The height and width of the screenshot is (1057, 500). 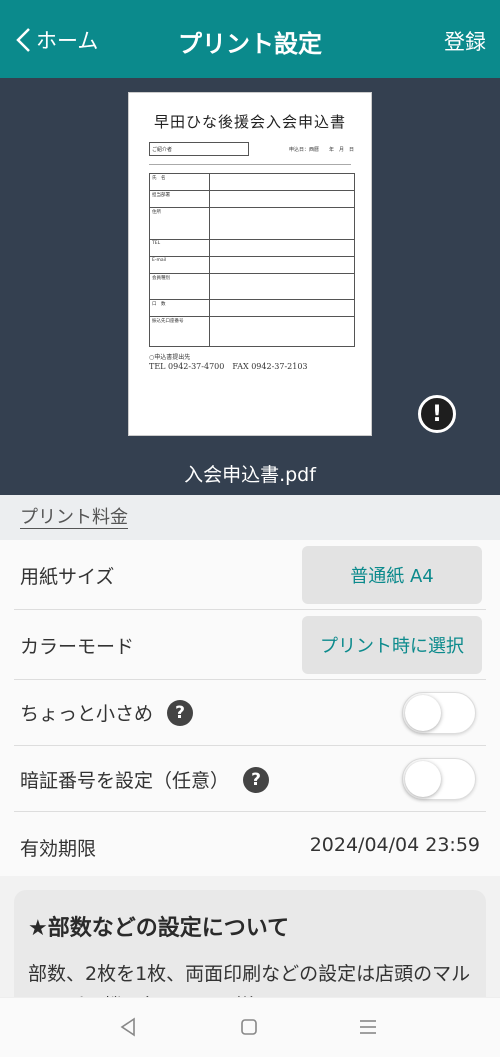 I want to click on smaller-row: ちょっと小さめ ?, so click(x=250, y=713).